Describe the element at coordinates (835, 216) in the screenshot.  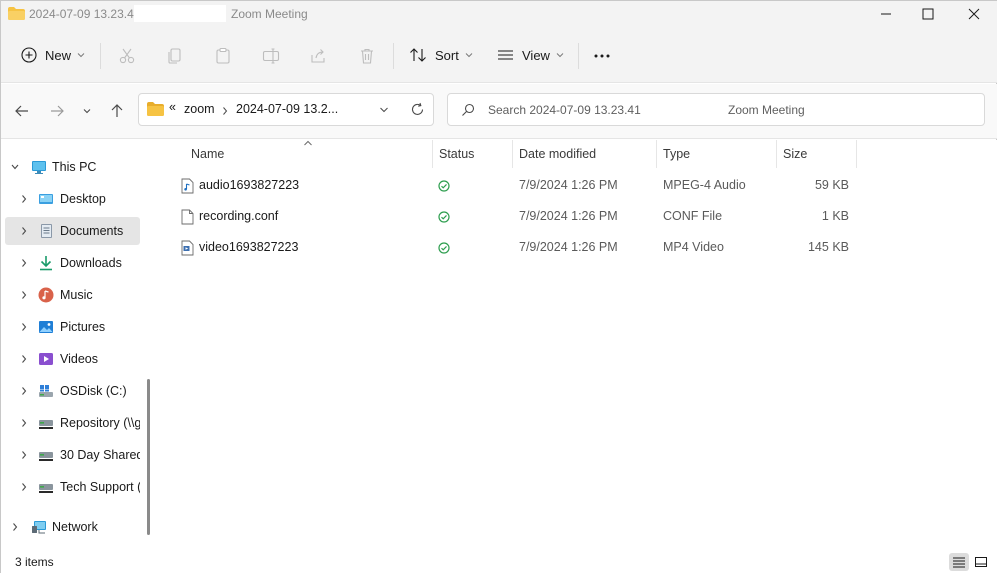
I see `file-size: 1 KB` at that location.